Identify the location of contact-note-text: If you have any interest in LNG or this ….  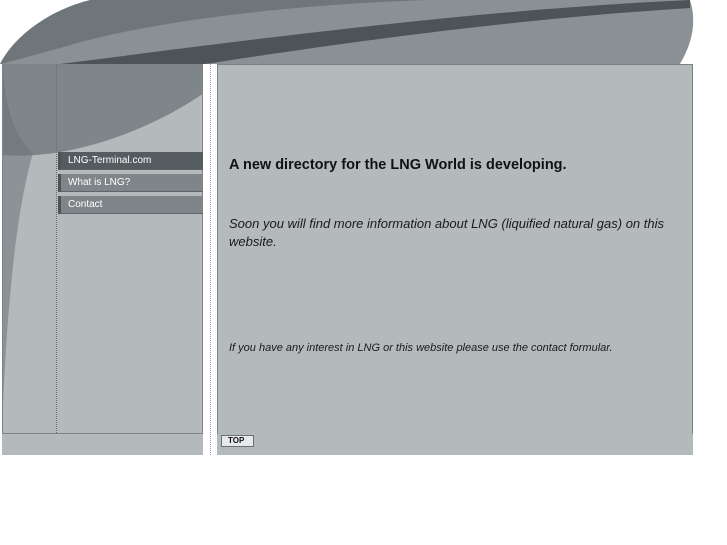
(421, 348).